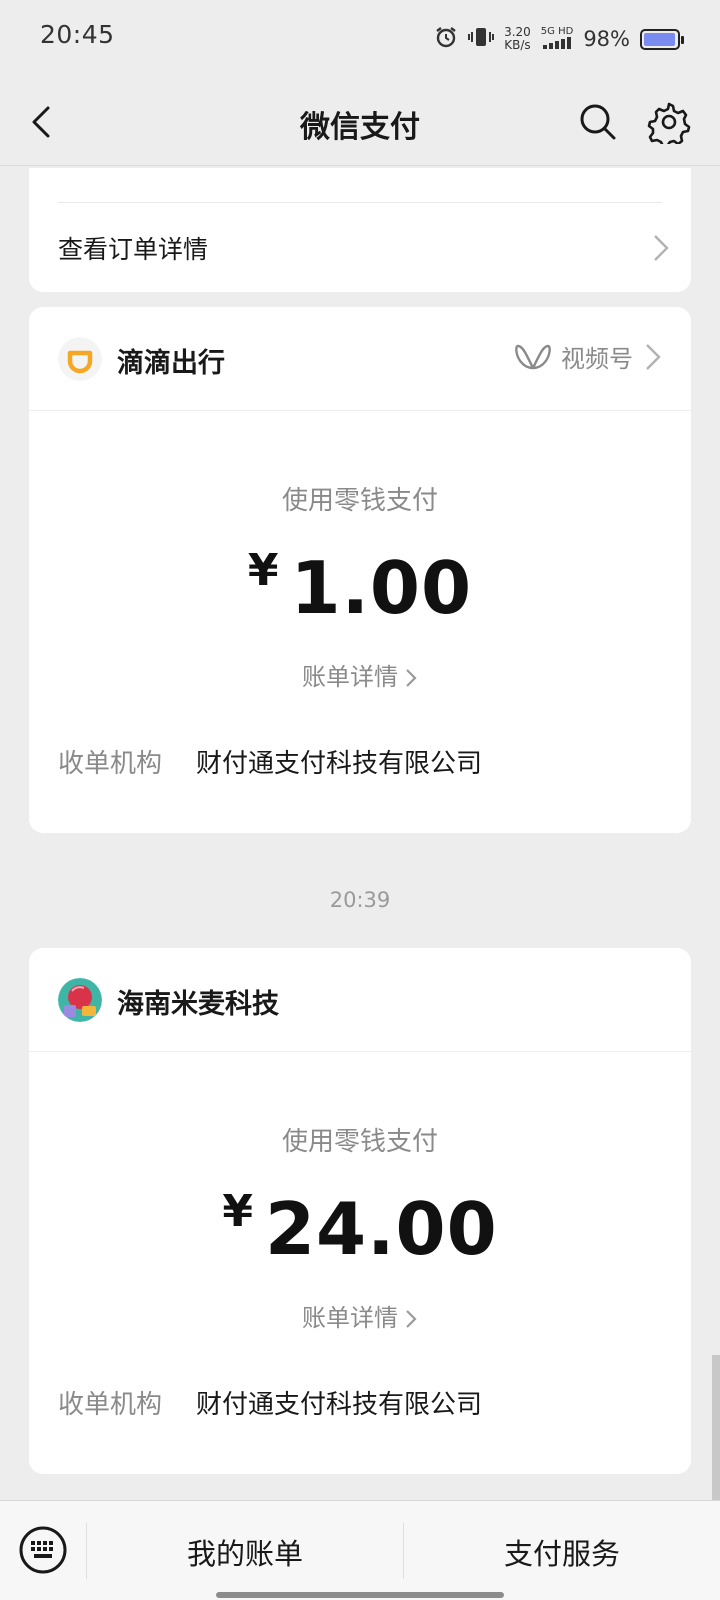  I want to click on didi-logo-avatar, so click(80, 359).